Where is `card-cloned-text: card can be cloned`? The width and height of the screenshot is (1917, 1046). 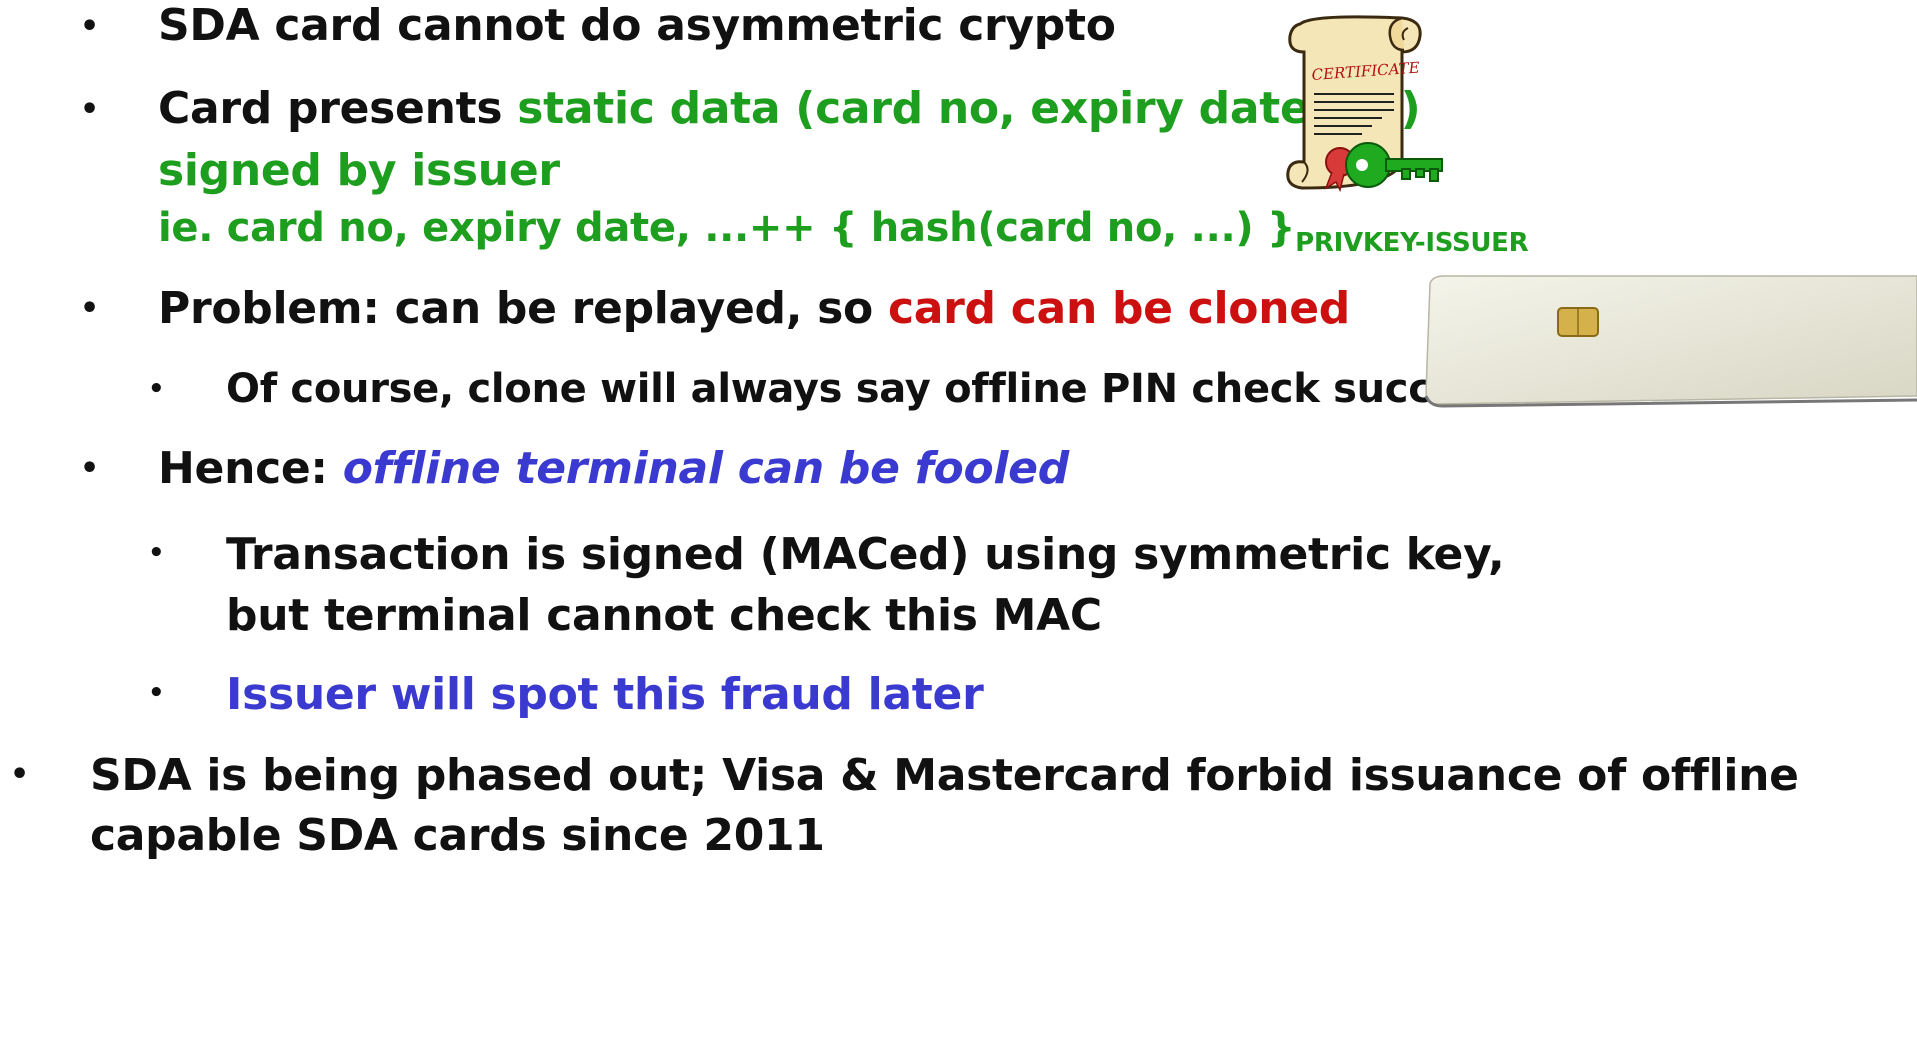
card-cloned-text: card can be cloned is located at coordinates (1118, 308).